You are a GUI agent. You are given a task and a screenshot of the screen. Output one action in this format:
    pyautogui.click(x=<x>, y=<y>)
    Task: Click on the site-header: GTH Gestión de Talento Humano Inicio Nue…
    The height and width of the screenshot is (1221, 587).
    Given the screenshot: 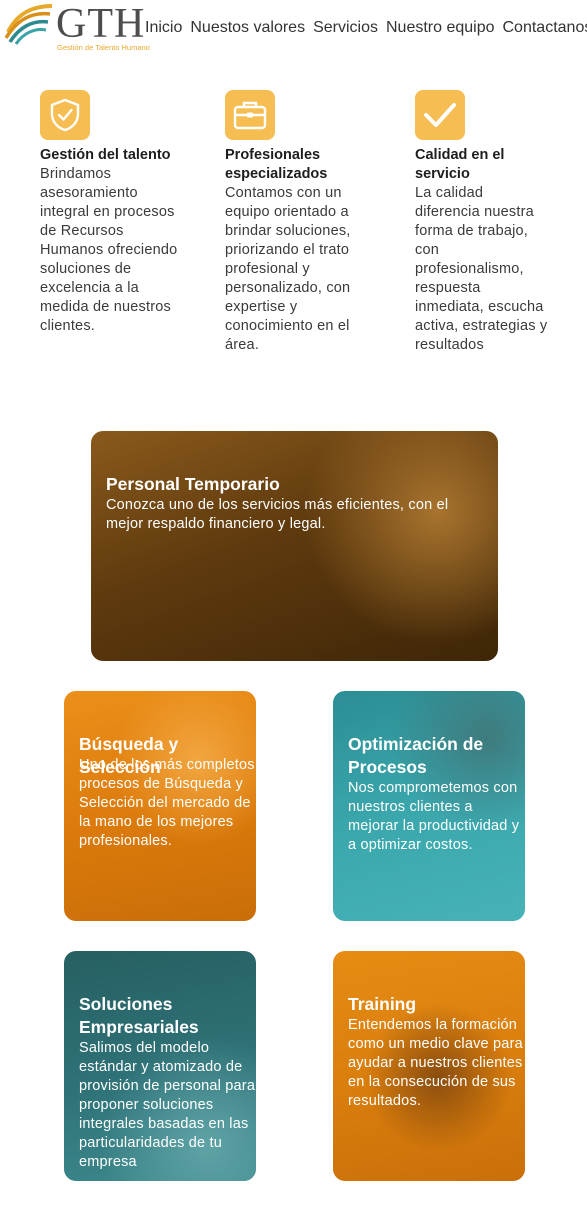 What is the action you would take?
    pyautogui.click(x=293, y=30)
    